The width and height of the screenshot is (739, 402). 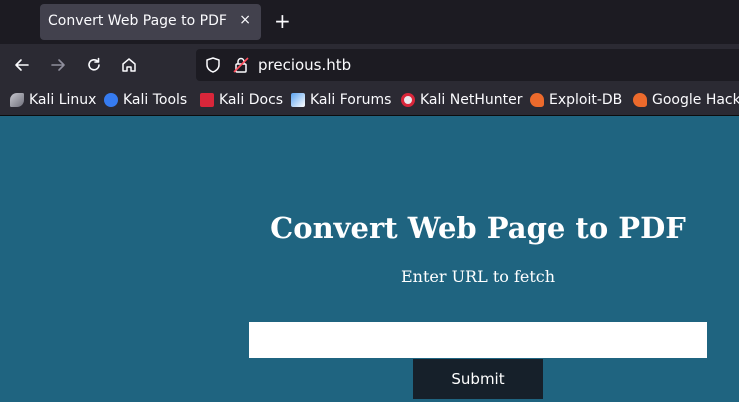 What do you see at coordinates (155, 100) in the screenshot?
I see `bookmark-label: Kali Tools` at bounding box center [155, 100].